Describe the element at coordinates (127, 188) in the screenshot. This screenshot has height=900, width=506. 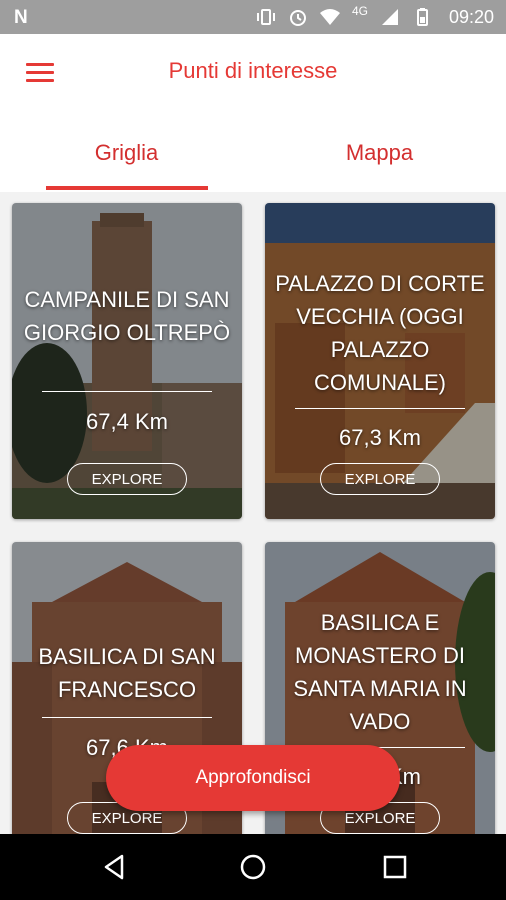
I see `tab-indicator` at that location.